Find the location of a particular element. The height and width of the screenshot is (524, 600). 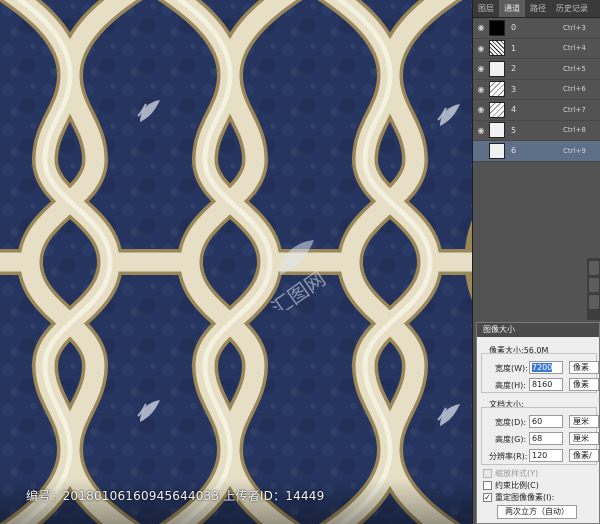

scale-styles-label: 缩放样式(Y) is located at coordinates (517, 473).